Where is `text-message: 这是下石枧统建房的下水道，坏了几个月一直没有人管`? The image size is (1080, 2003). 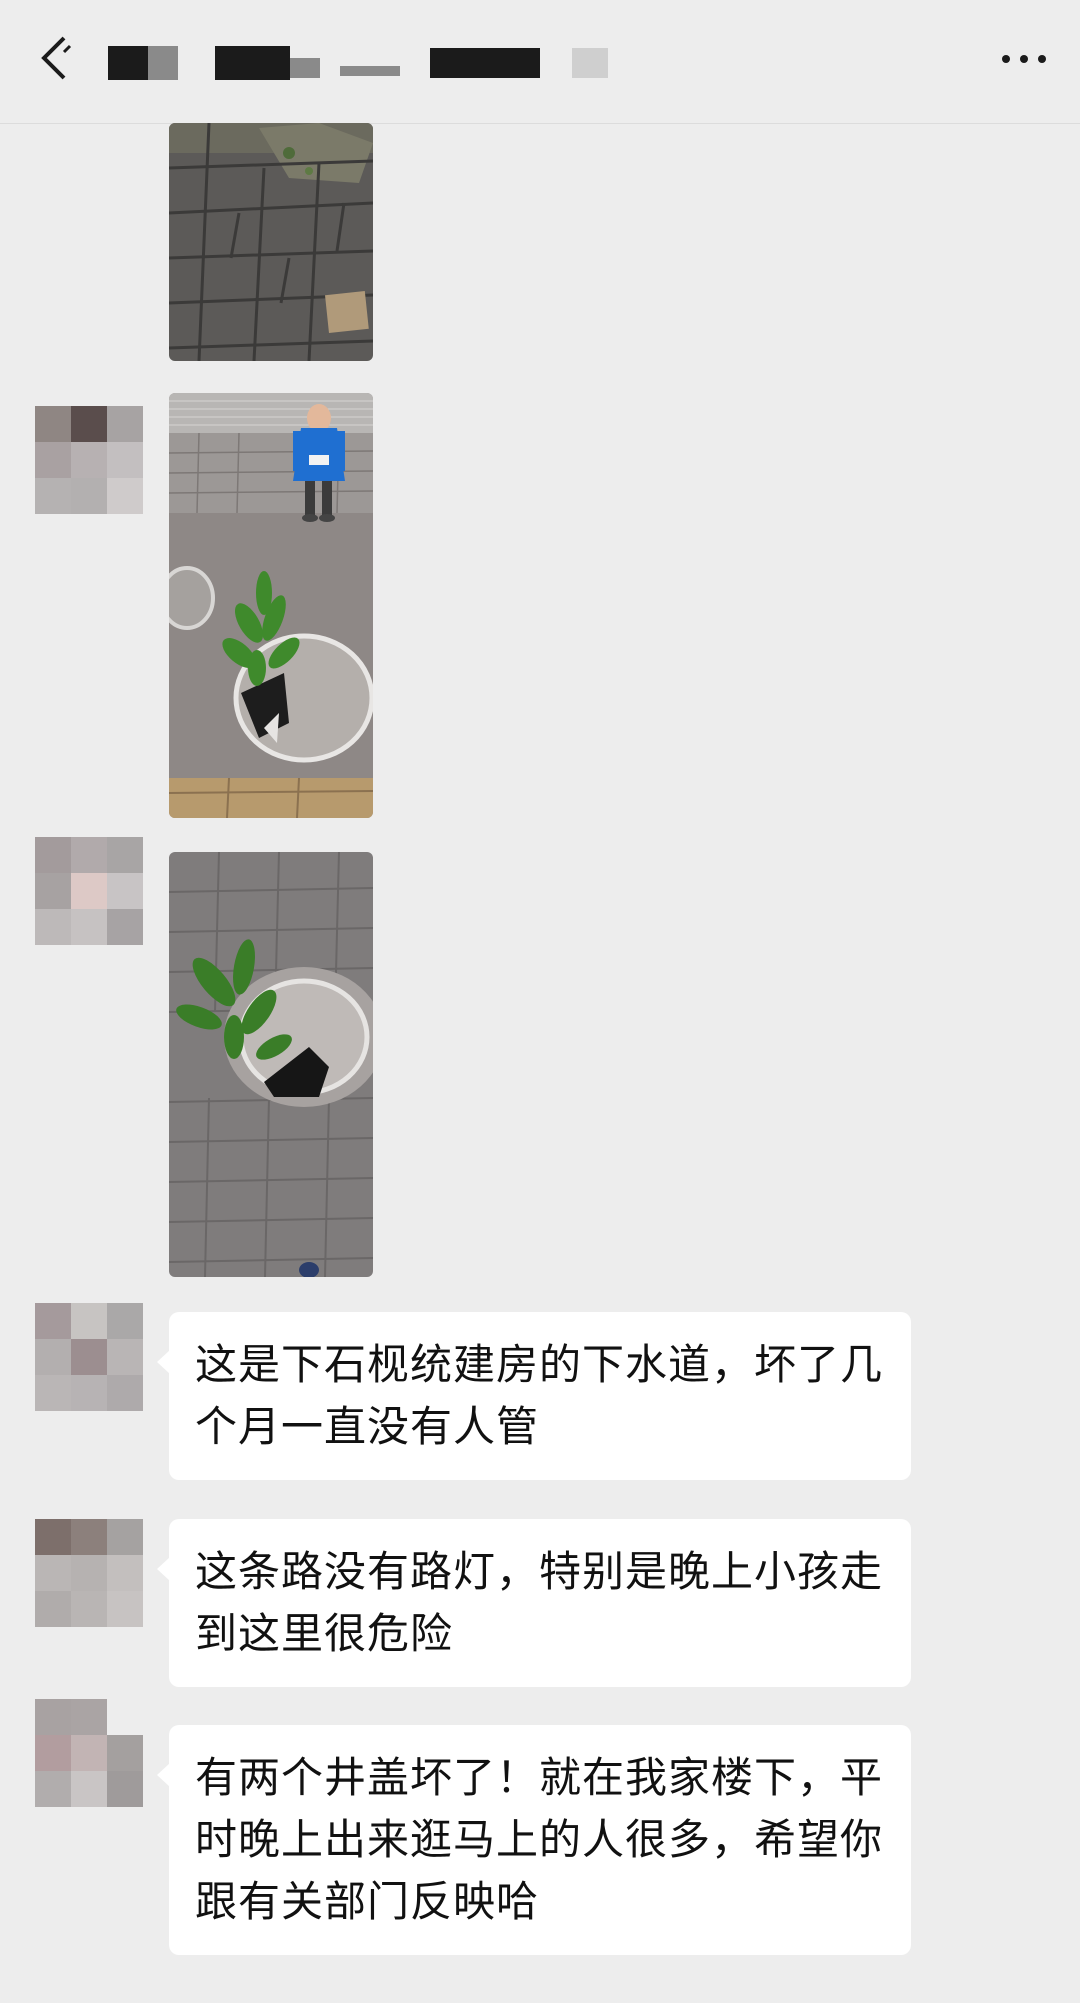 text-message: 这是下石枧统建房的下水道，坏了几个月一直没有人管 is located at coordinates (534, 1396).